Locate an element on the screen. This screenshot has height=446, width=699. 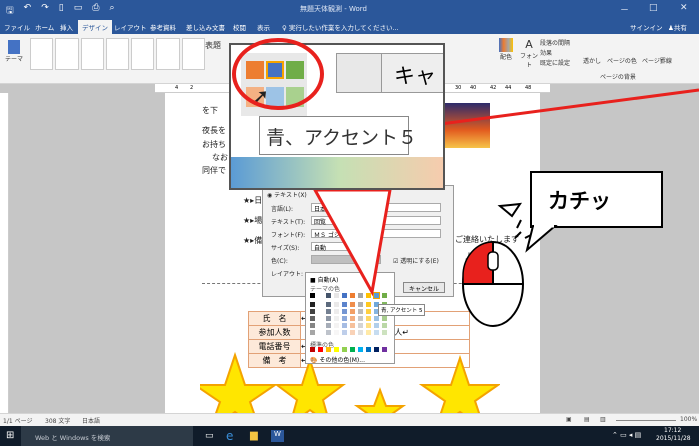
transparent-checkbox: ☑ 透明にする(E) is located at coordinates (416, 260).